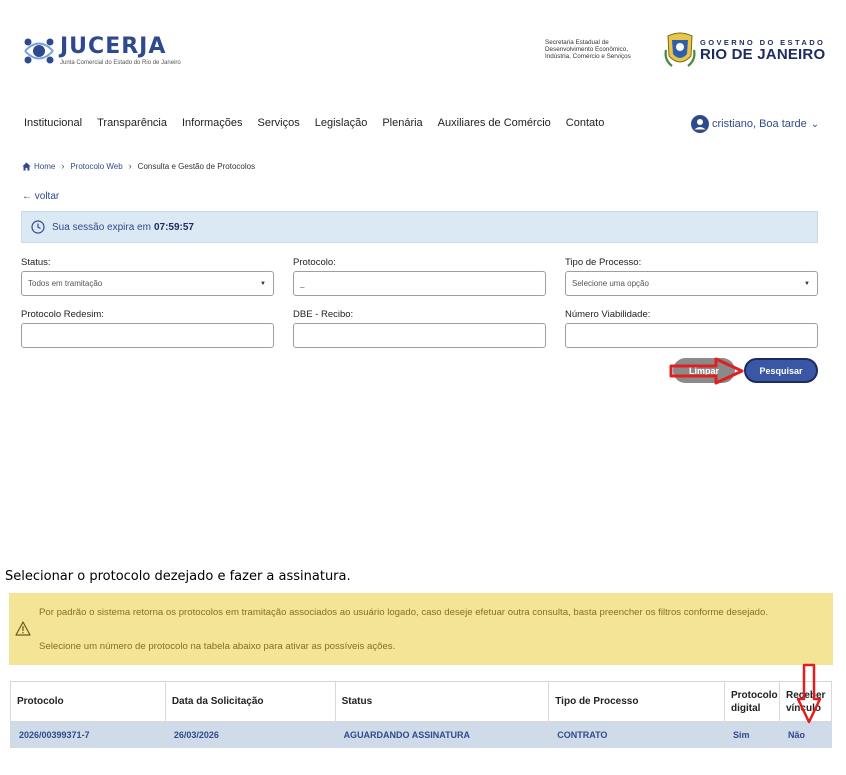 This screenshot has width=846, height=775. Describe the element at coordinates (610, 283) in the screenshot. I see `tipo-processo-select-value: Selecione uma opção` at that location.